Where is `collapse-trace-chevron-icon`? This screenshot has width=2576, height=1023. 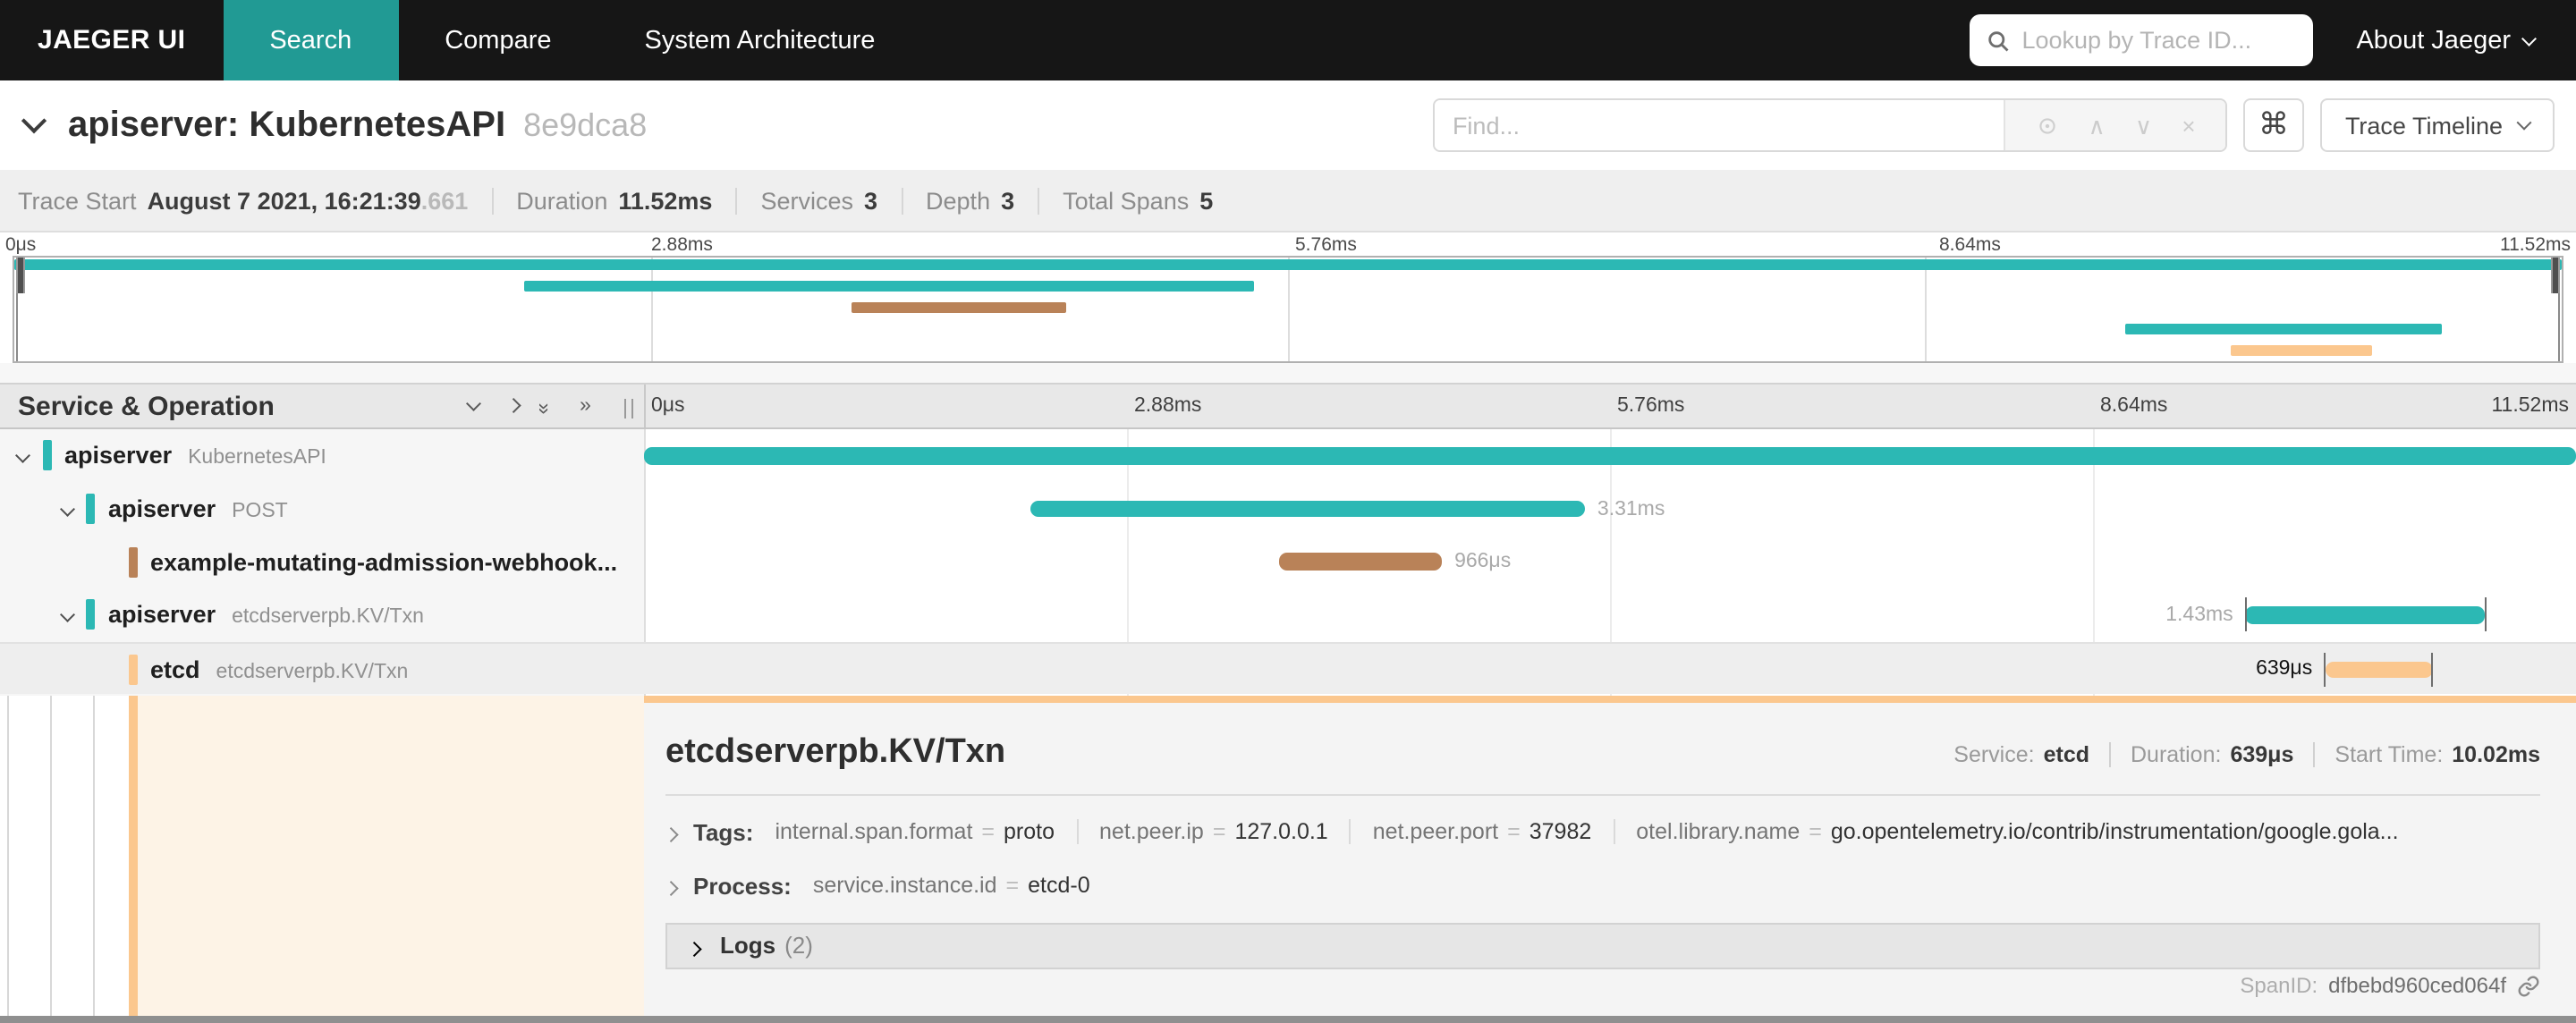 collapse-trace-chevron-icon is located at coordinates (34, 124).